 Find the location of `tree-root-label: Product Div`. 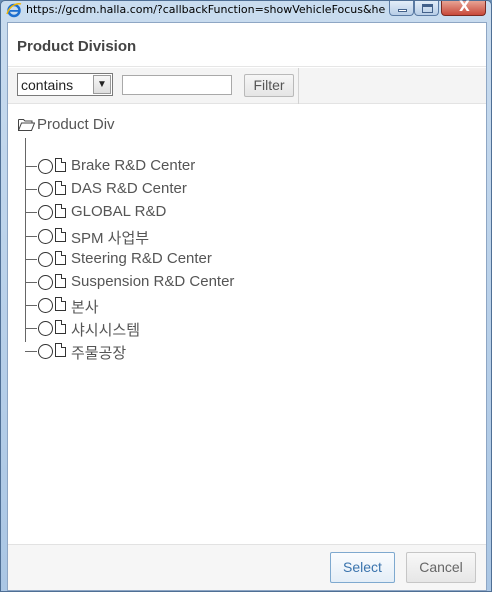

tree-root-label: Product Div is located at coordinates (76, 124).